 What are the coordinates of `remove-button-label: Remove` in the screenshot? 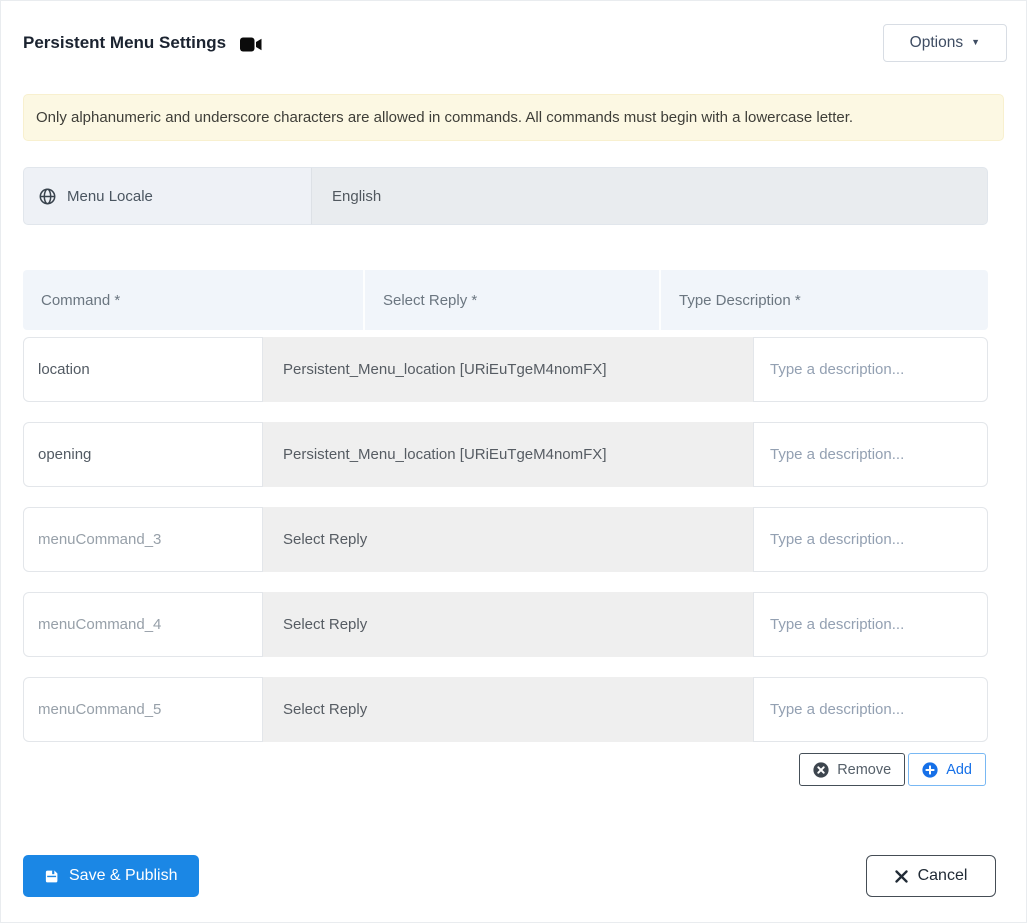 It's located at (864, 769).